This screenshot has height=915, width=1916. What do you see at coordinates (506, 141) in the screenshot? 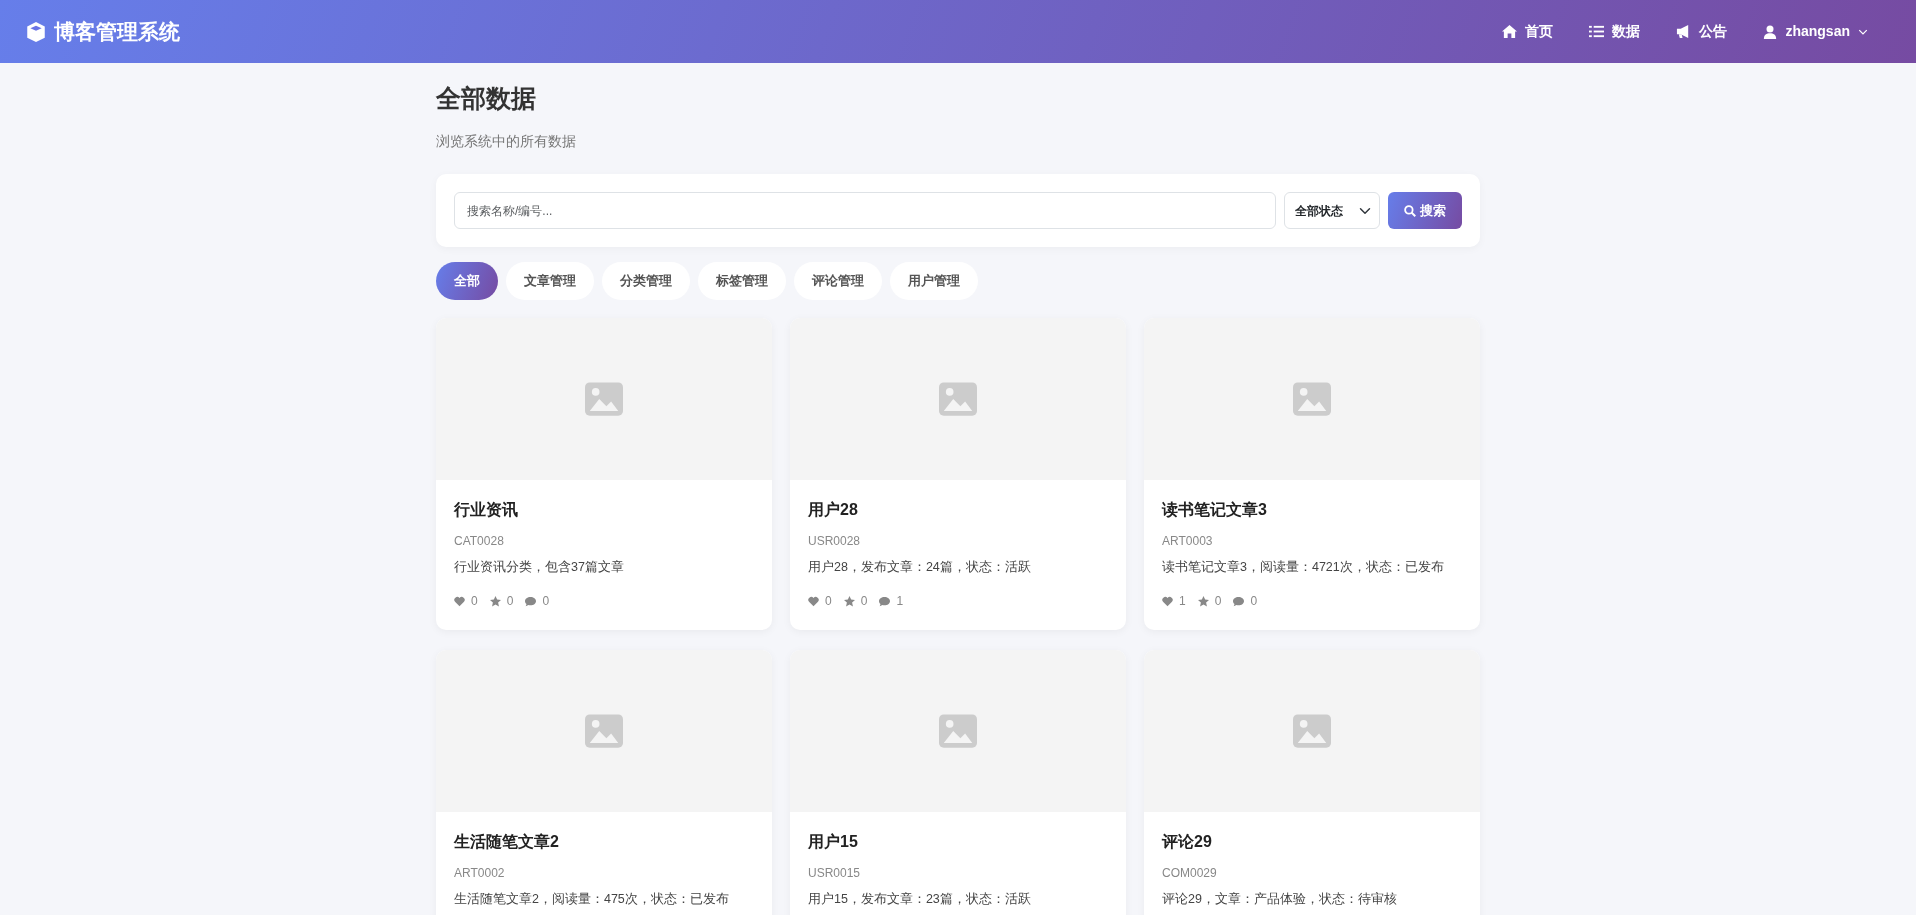
I see `page-subtitle: 浏览系统中的所有数据` at bounding box center [506, 141].